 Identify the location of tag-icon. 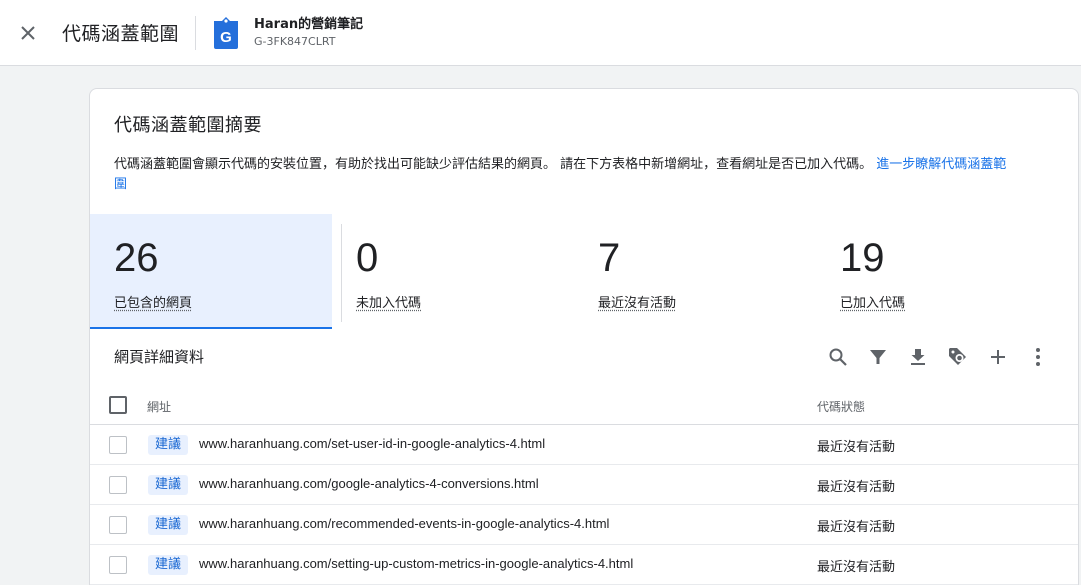
(957, 356).